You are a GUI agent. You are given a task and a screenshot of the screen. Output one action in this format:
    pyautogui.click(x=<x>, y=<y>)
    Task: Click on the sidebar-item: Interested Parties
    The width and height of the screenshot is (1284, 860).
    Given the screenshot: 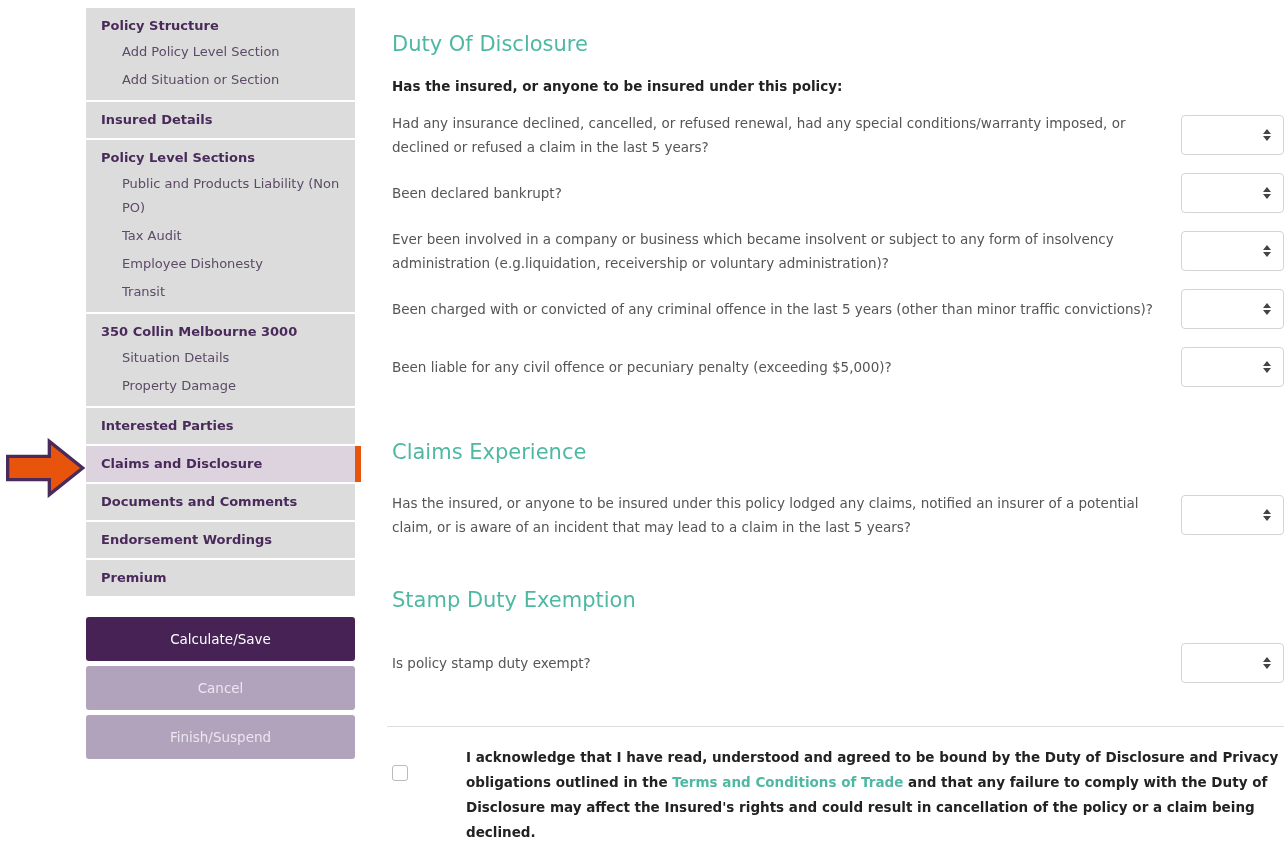 What is the action you would take?
    pyautogui.click(x=220, y=426)
    